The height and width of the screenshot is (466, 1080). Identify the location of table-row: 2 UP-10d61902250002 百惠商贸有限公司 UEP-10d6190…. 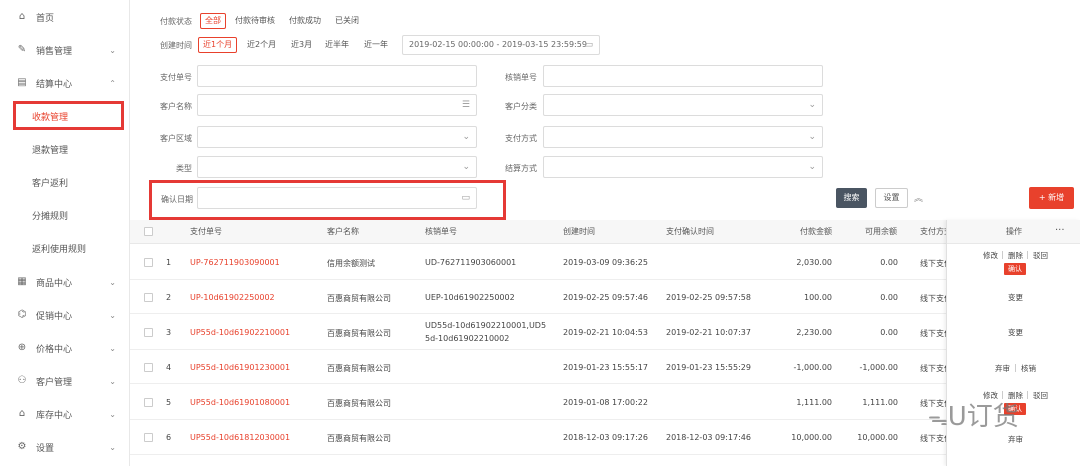
(605, 297).